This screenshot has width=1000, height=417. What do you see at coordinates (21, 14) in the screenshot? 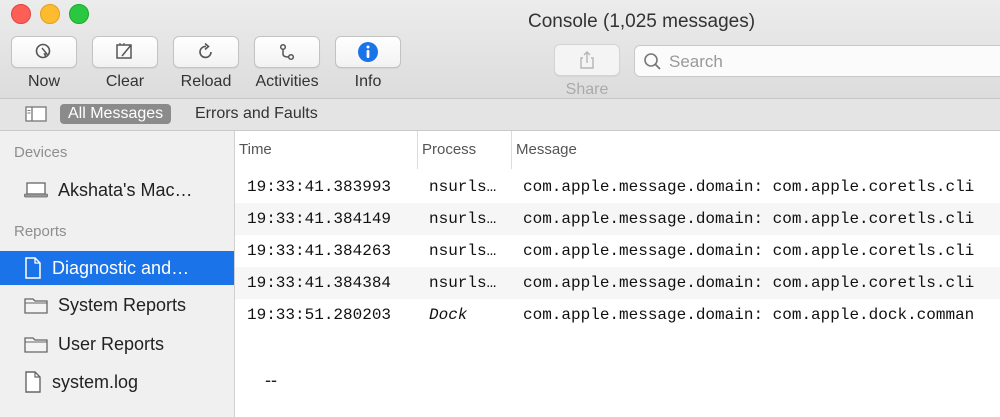
I see `window-close-button` at bounding box center [21, 14].